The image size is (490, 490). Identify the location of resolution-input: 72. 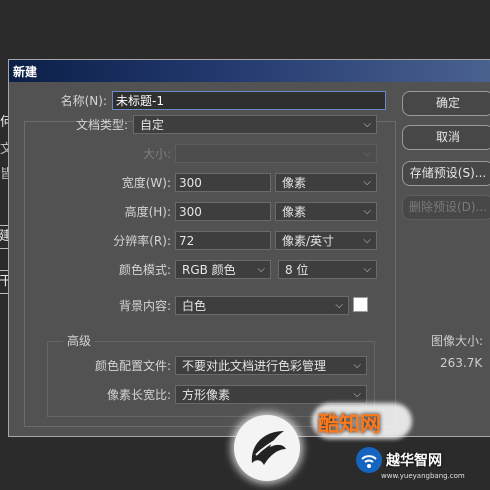
(223, 240).